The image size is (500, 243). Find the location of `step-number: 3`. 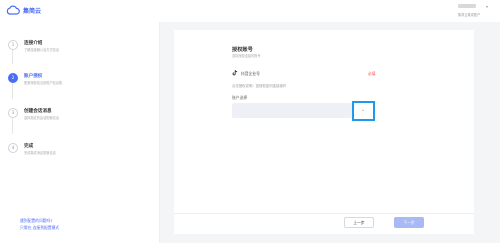

step-number: 3 is located at coordinates (13, 113).